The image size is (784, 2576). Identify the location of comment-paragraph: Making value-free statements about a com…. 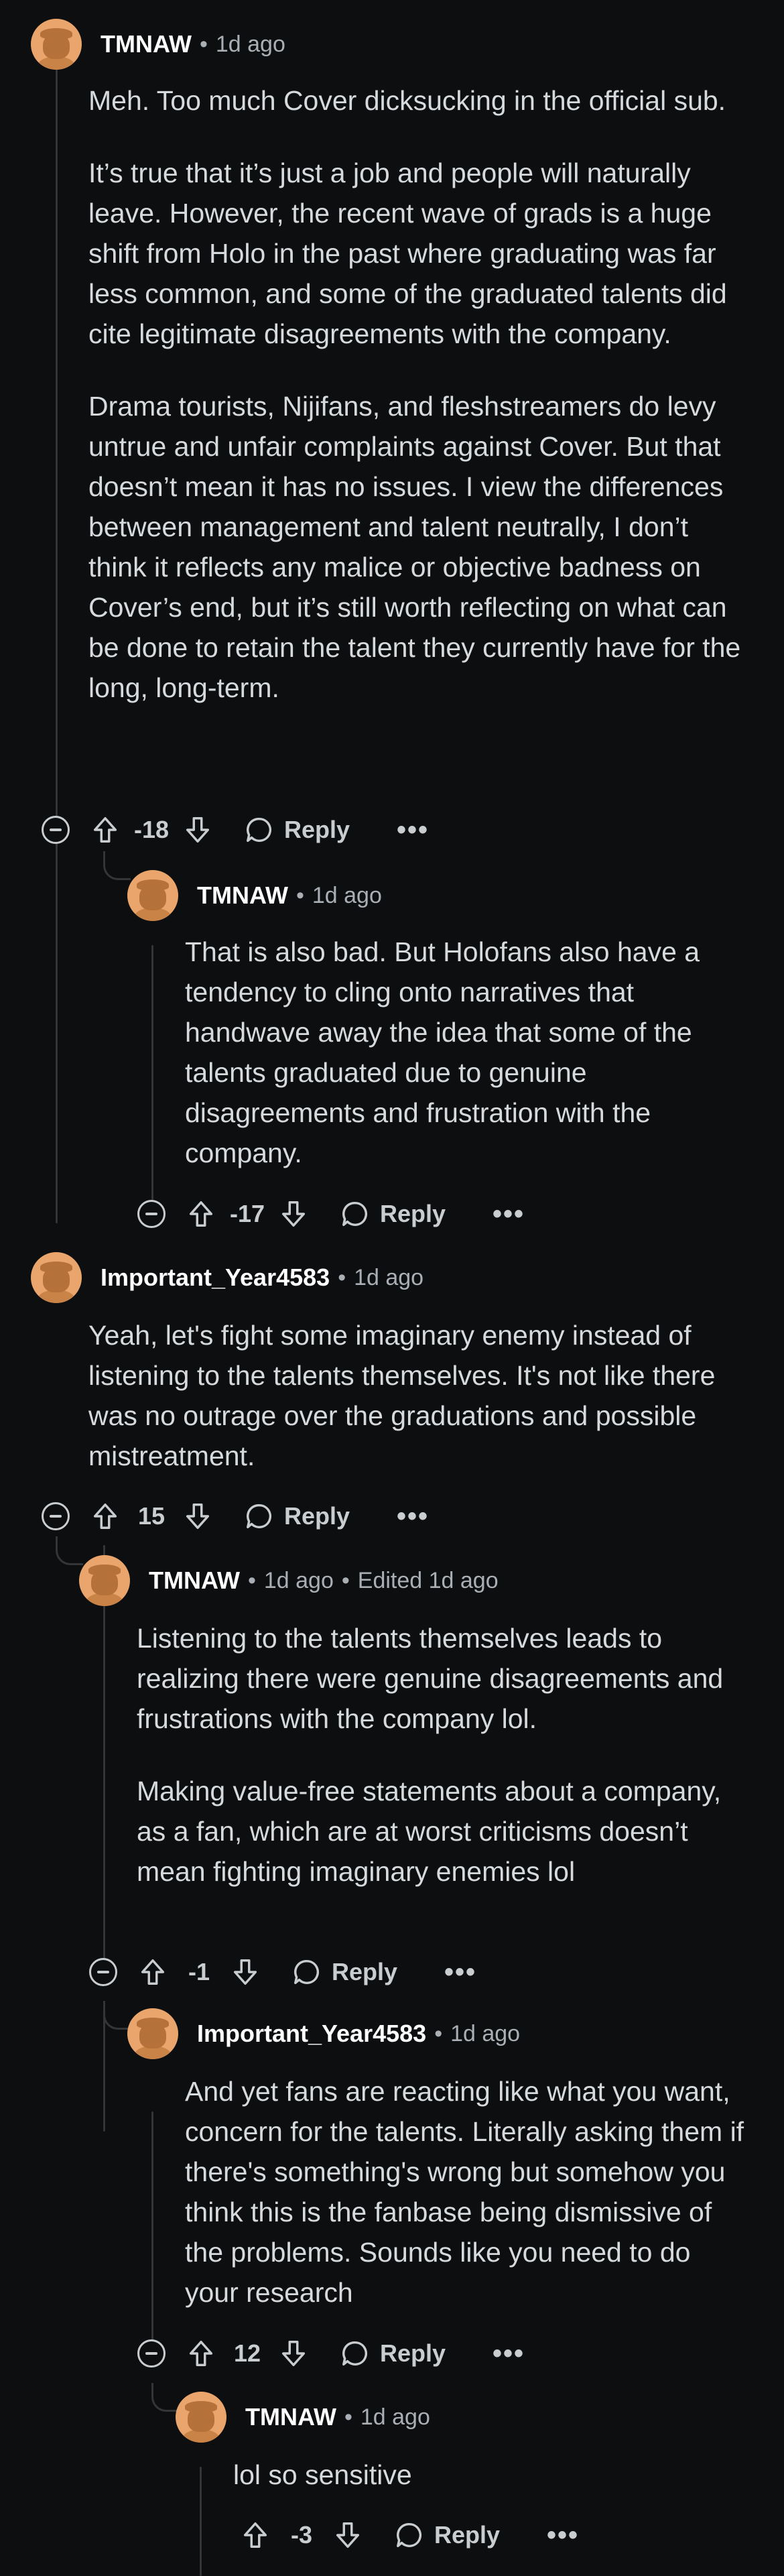
(429, 1832).